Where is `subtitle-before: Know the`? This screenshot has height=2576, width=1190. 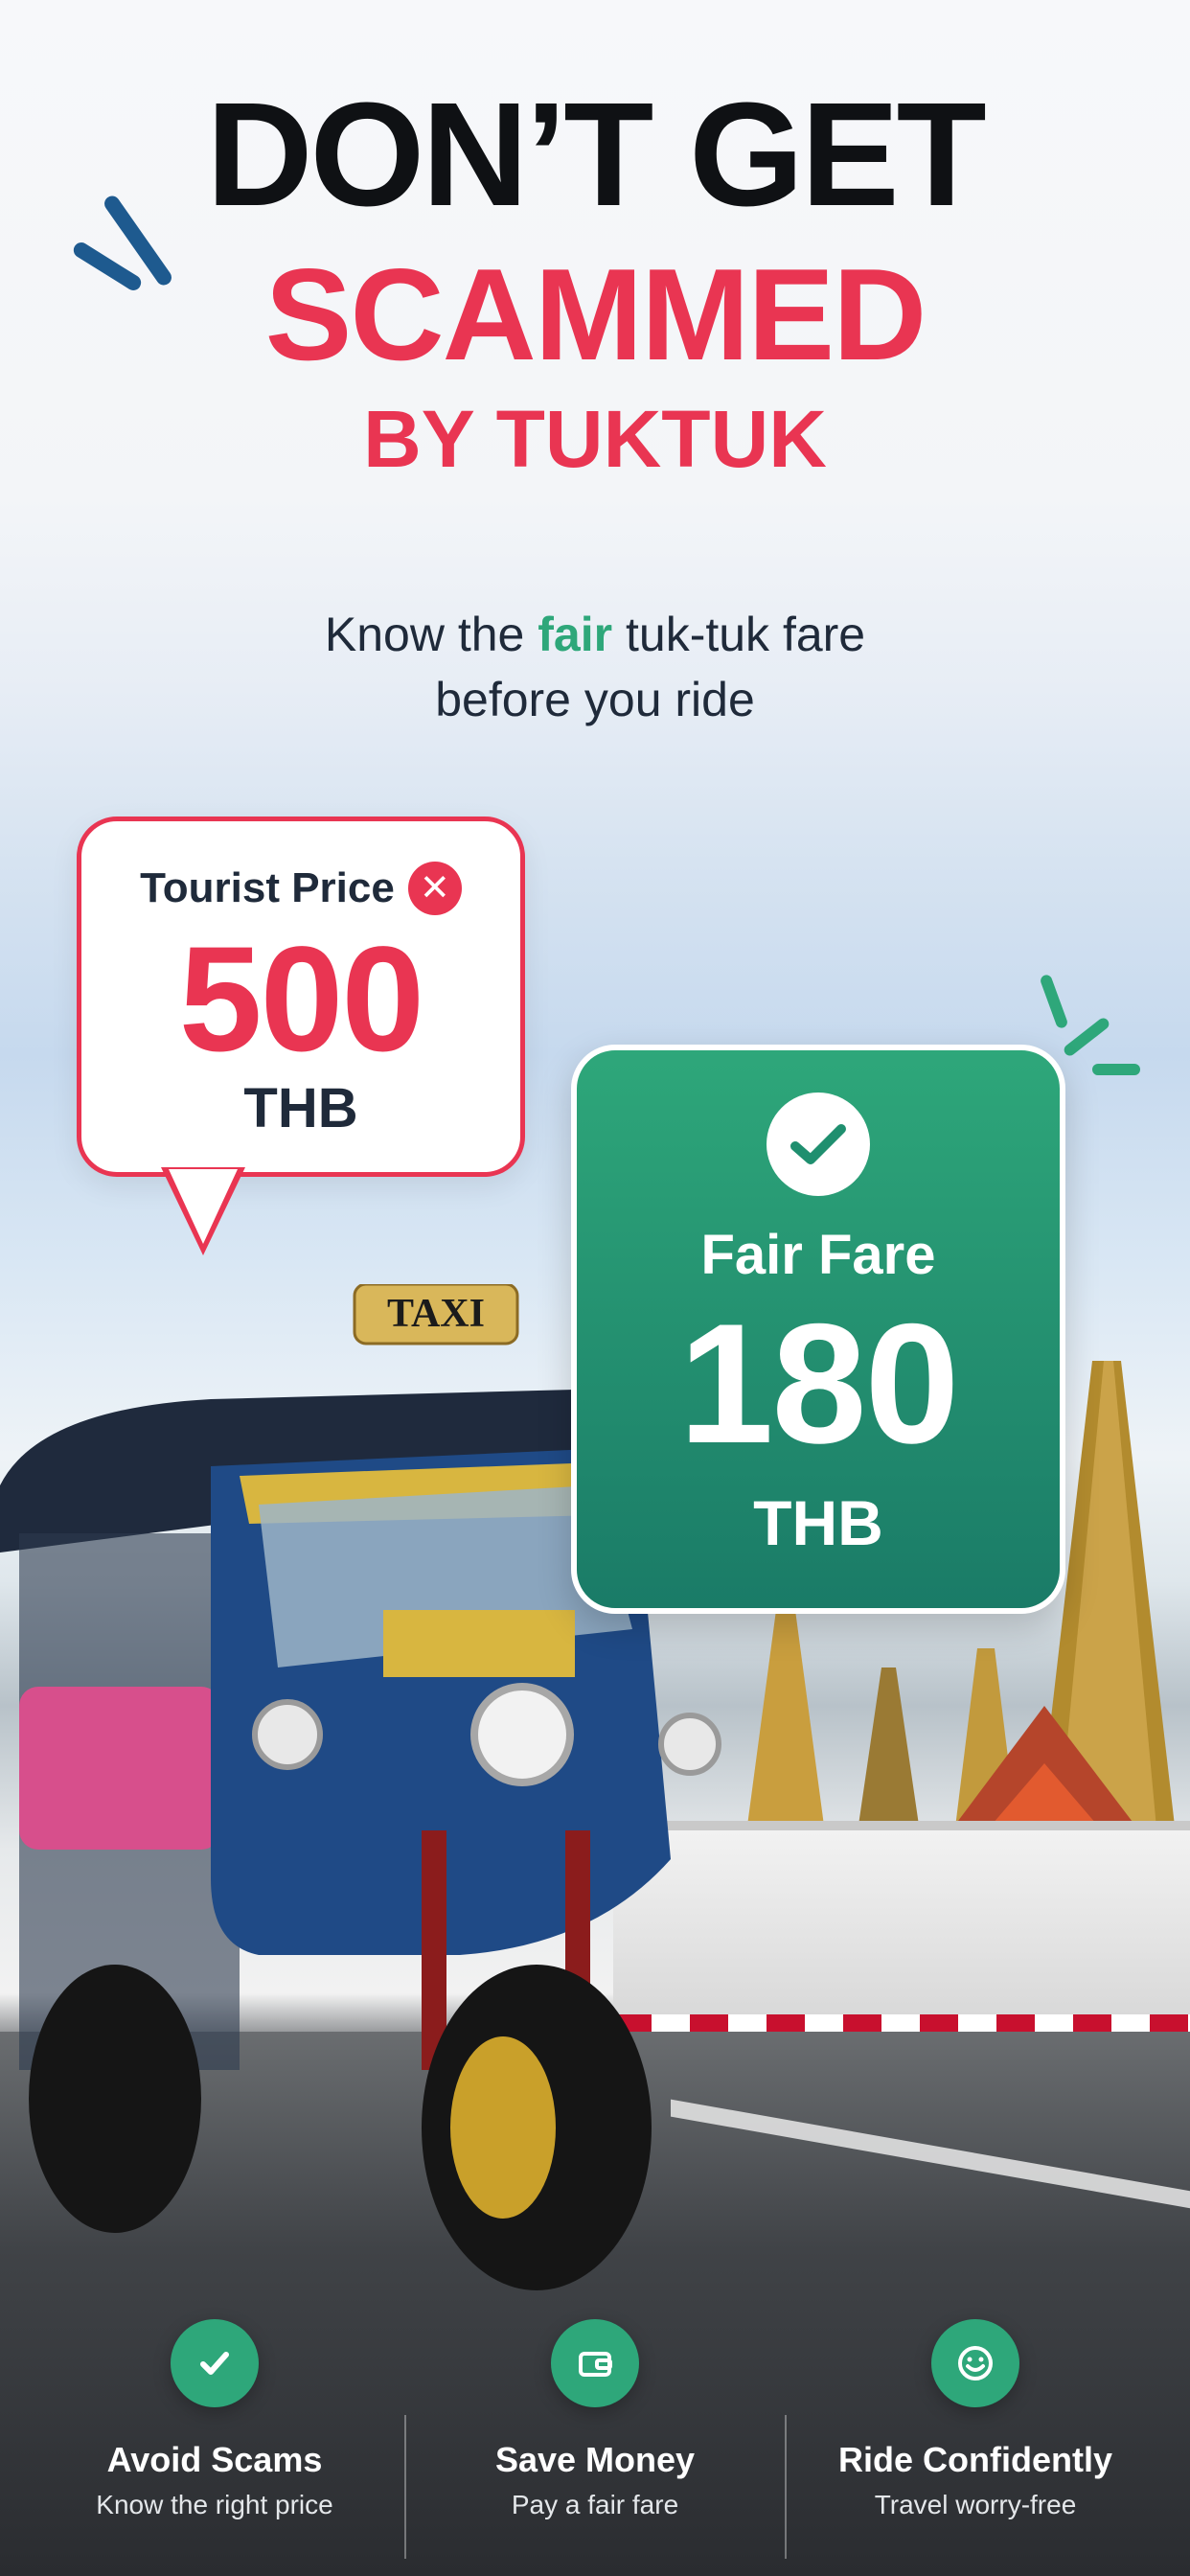 subtitle-before: Know the is located at coordinates (425, 634).